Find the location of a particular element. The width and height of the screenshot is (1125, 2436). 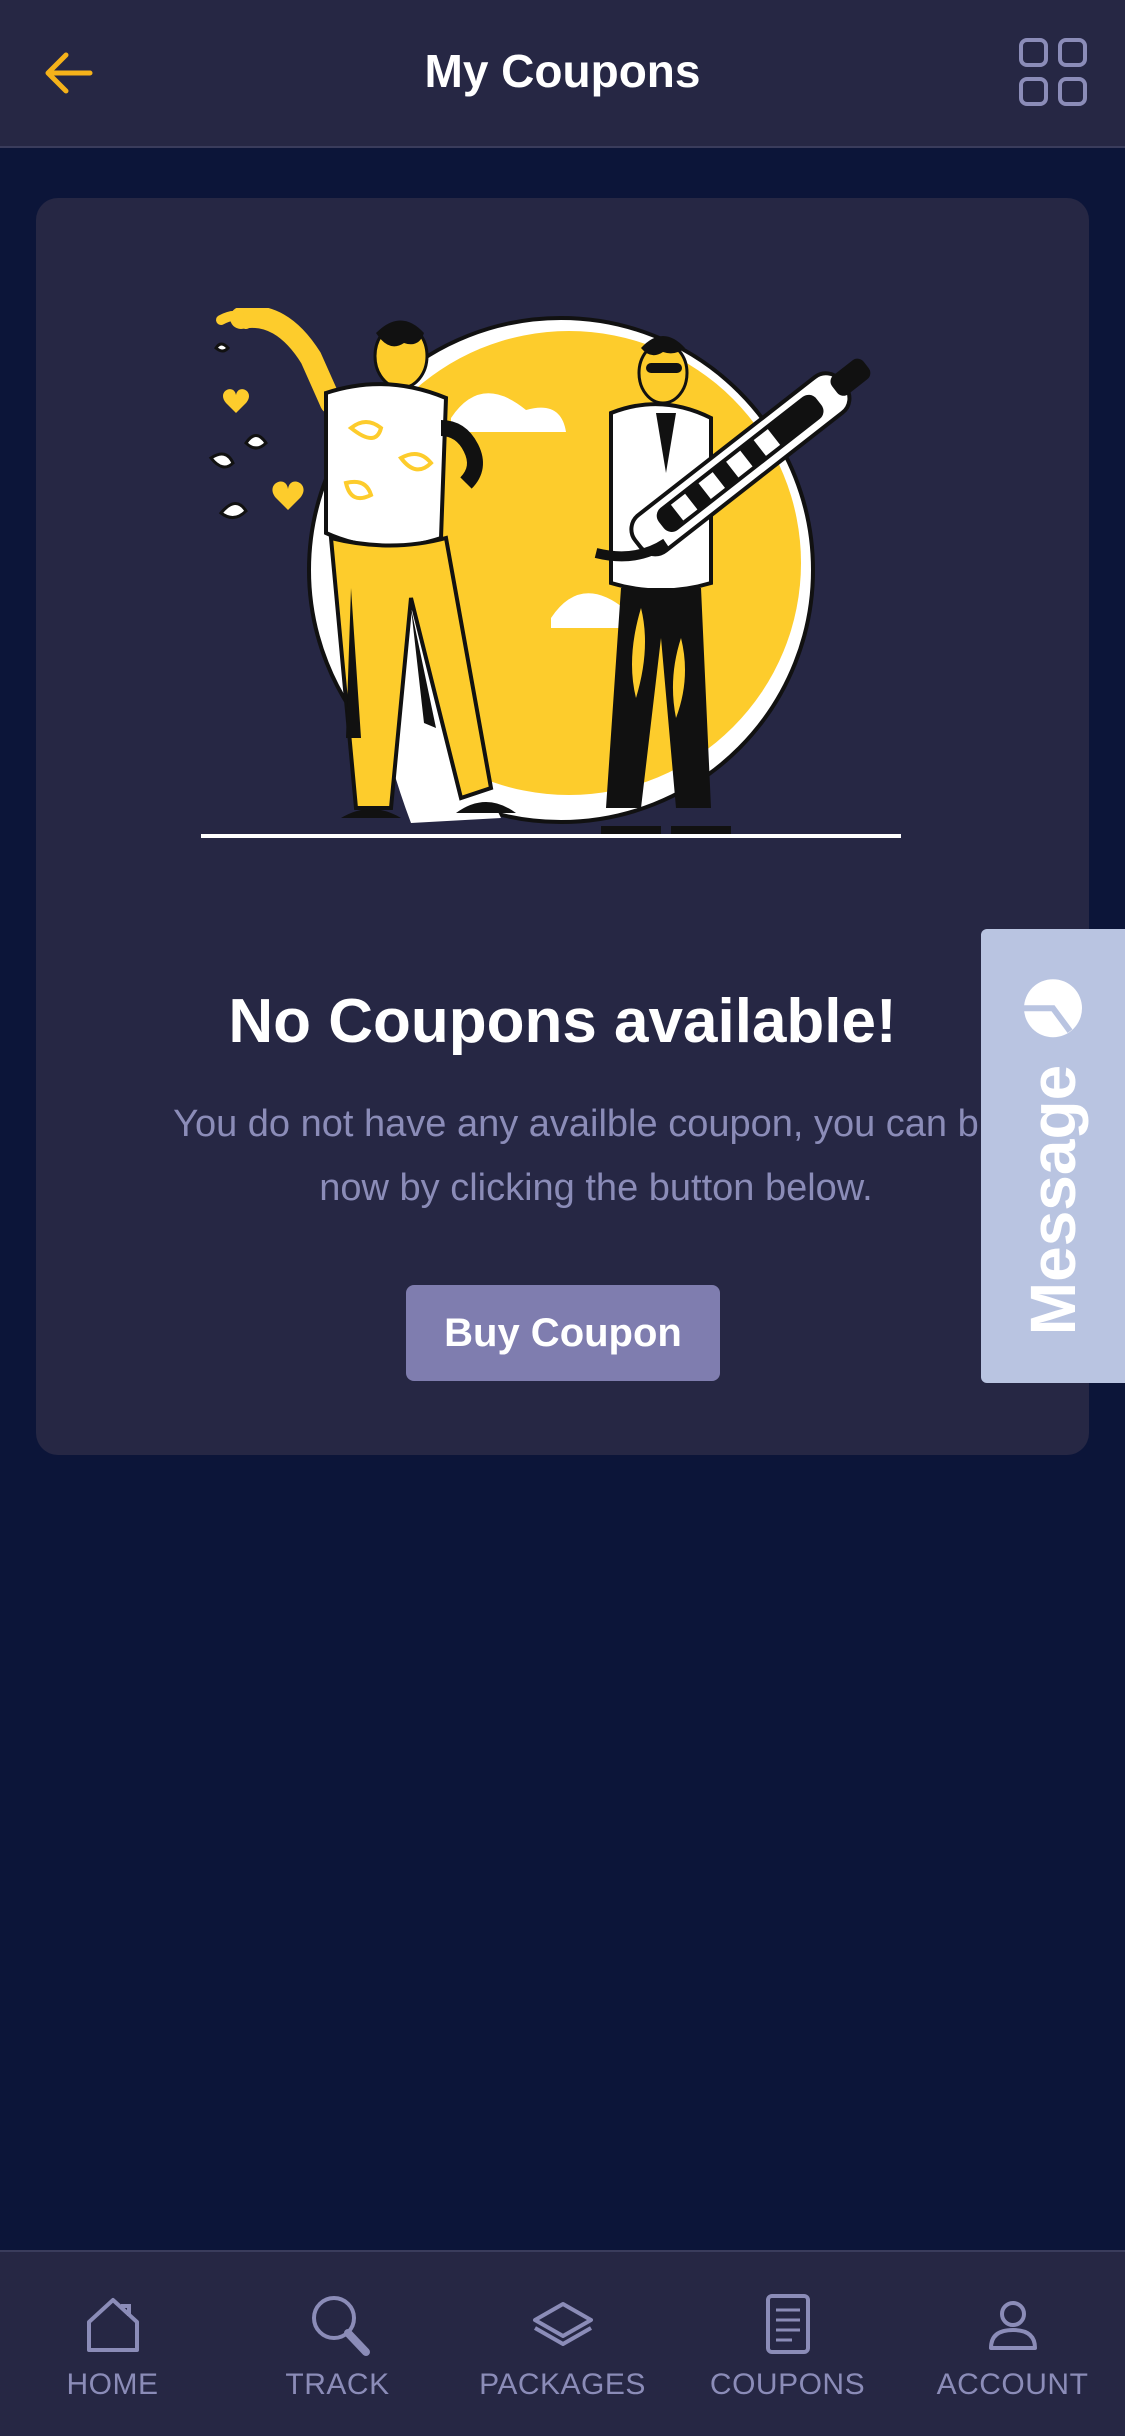

page-title: My Coupons is located at coordinates (562, 71).